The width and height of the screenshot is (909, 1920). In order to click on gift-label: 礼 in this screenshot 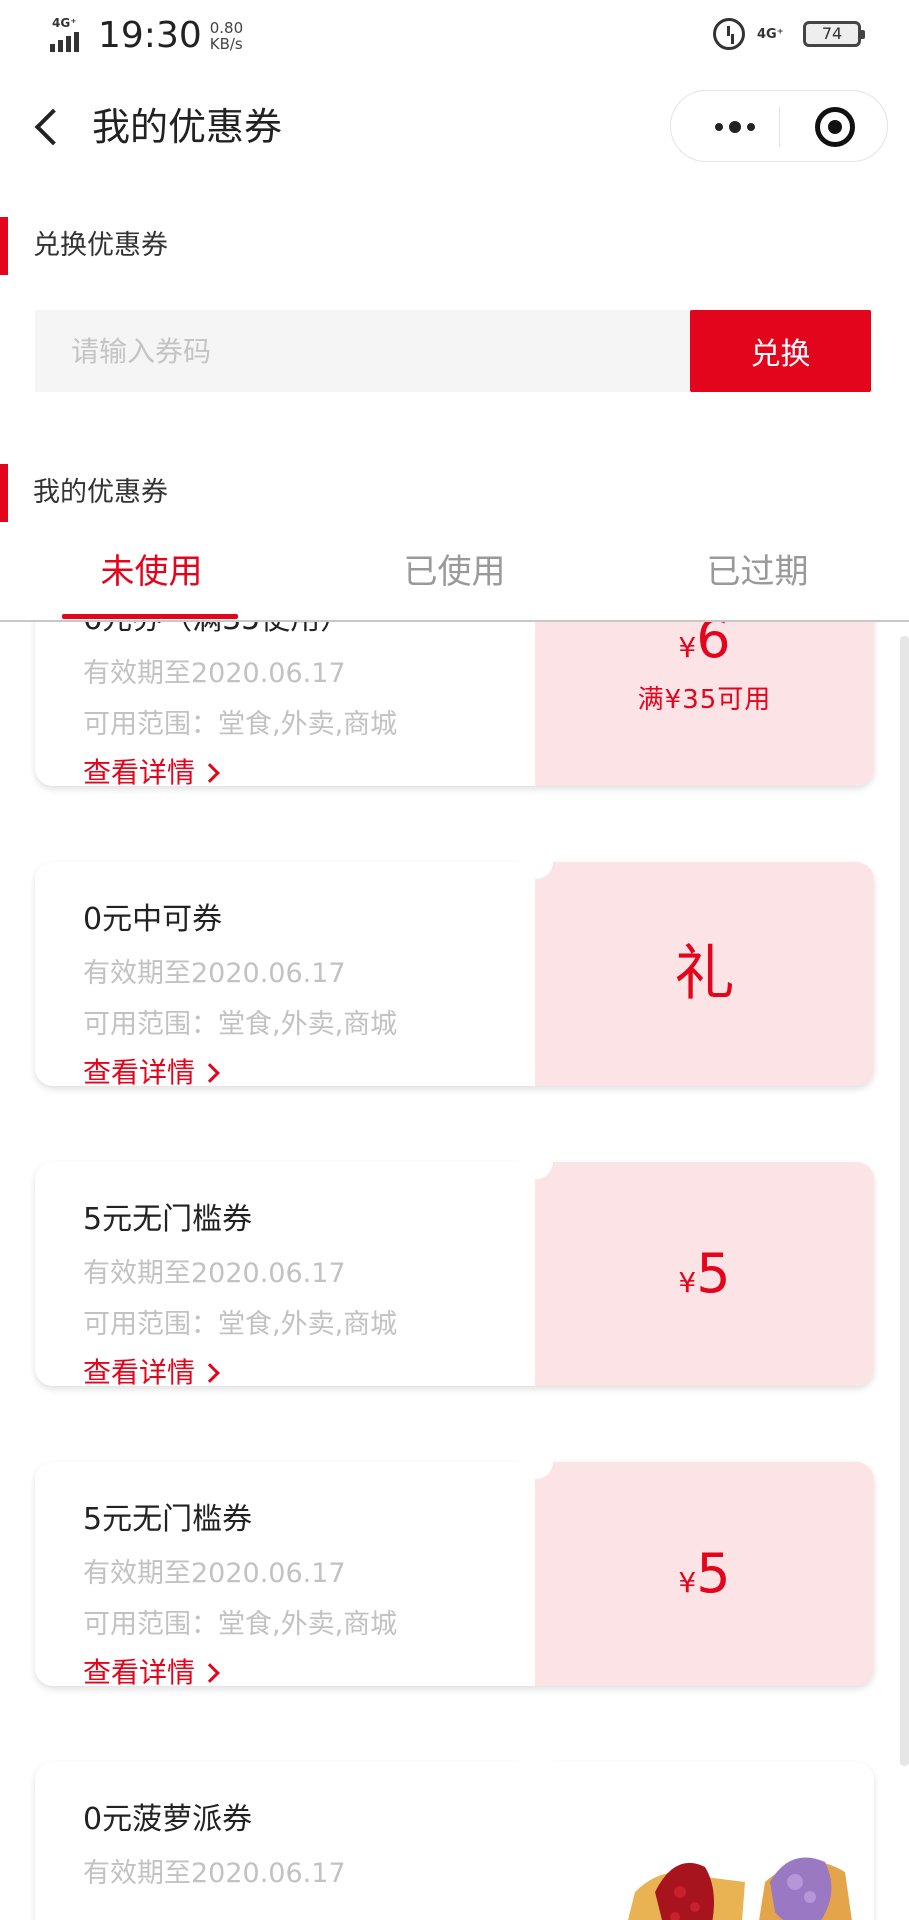, I will do `click(704, 974)`.